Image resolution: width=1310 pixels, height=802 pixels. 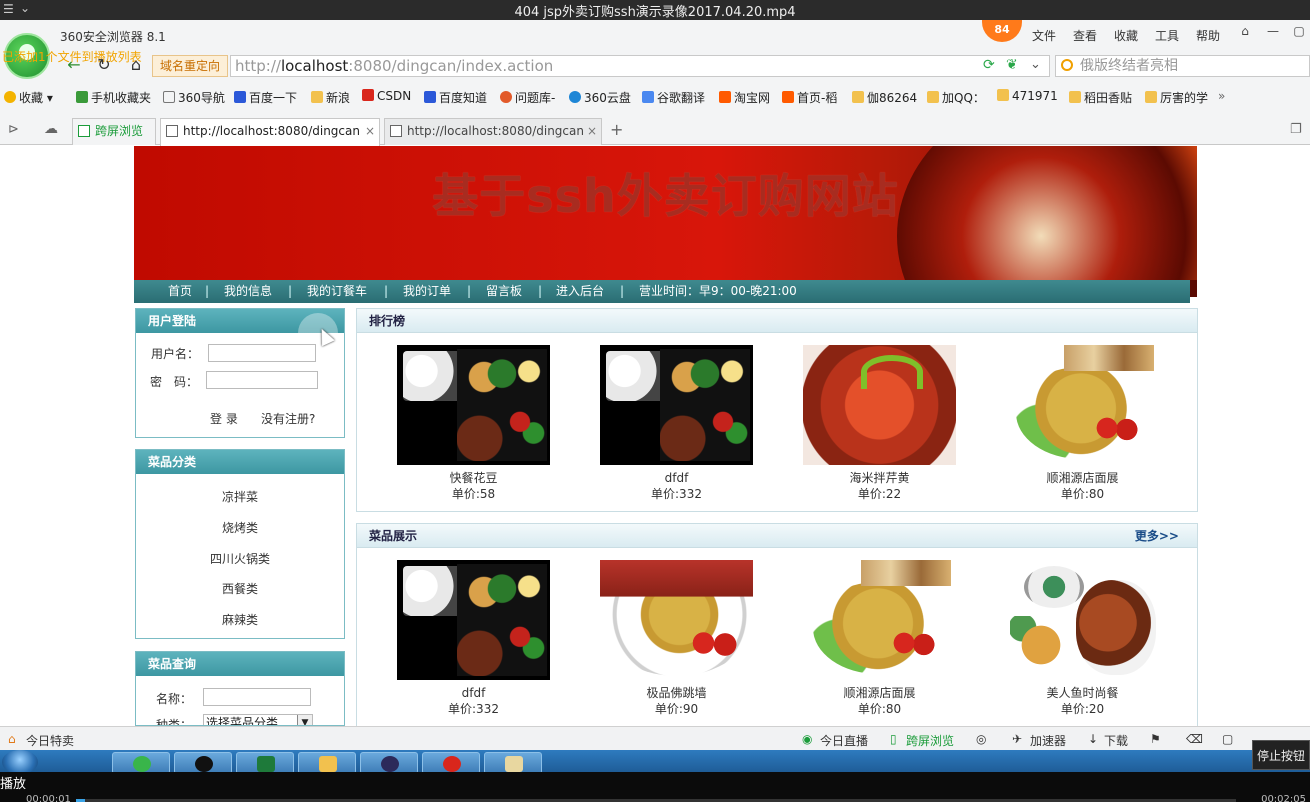 What do you see at coordinates (288, 418) in the screenshot?
I see `register-link: 没有注册?` at bounding box center [288, 418].